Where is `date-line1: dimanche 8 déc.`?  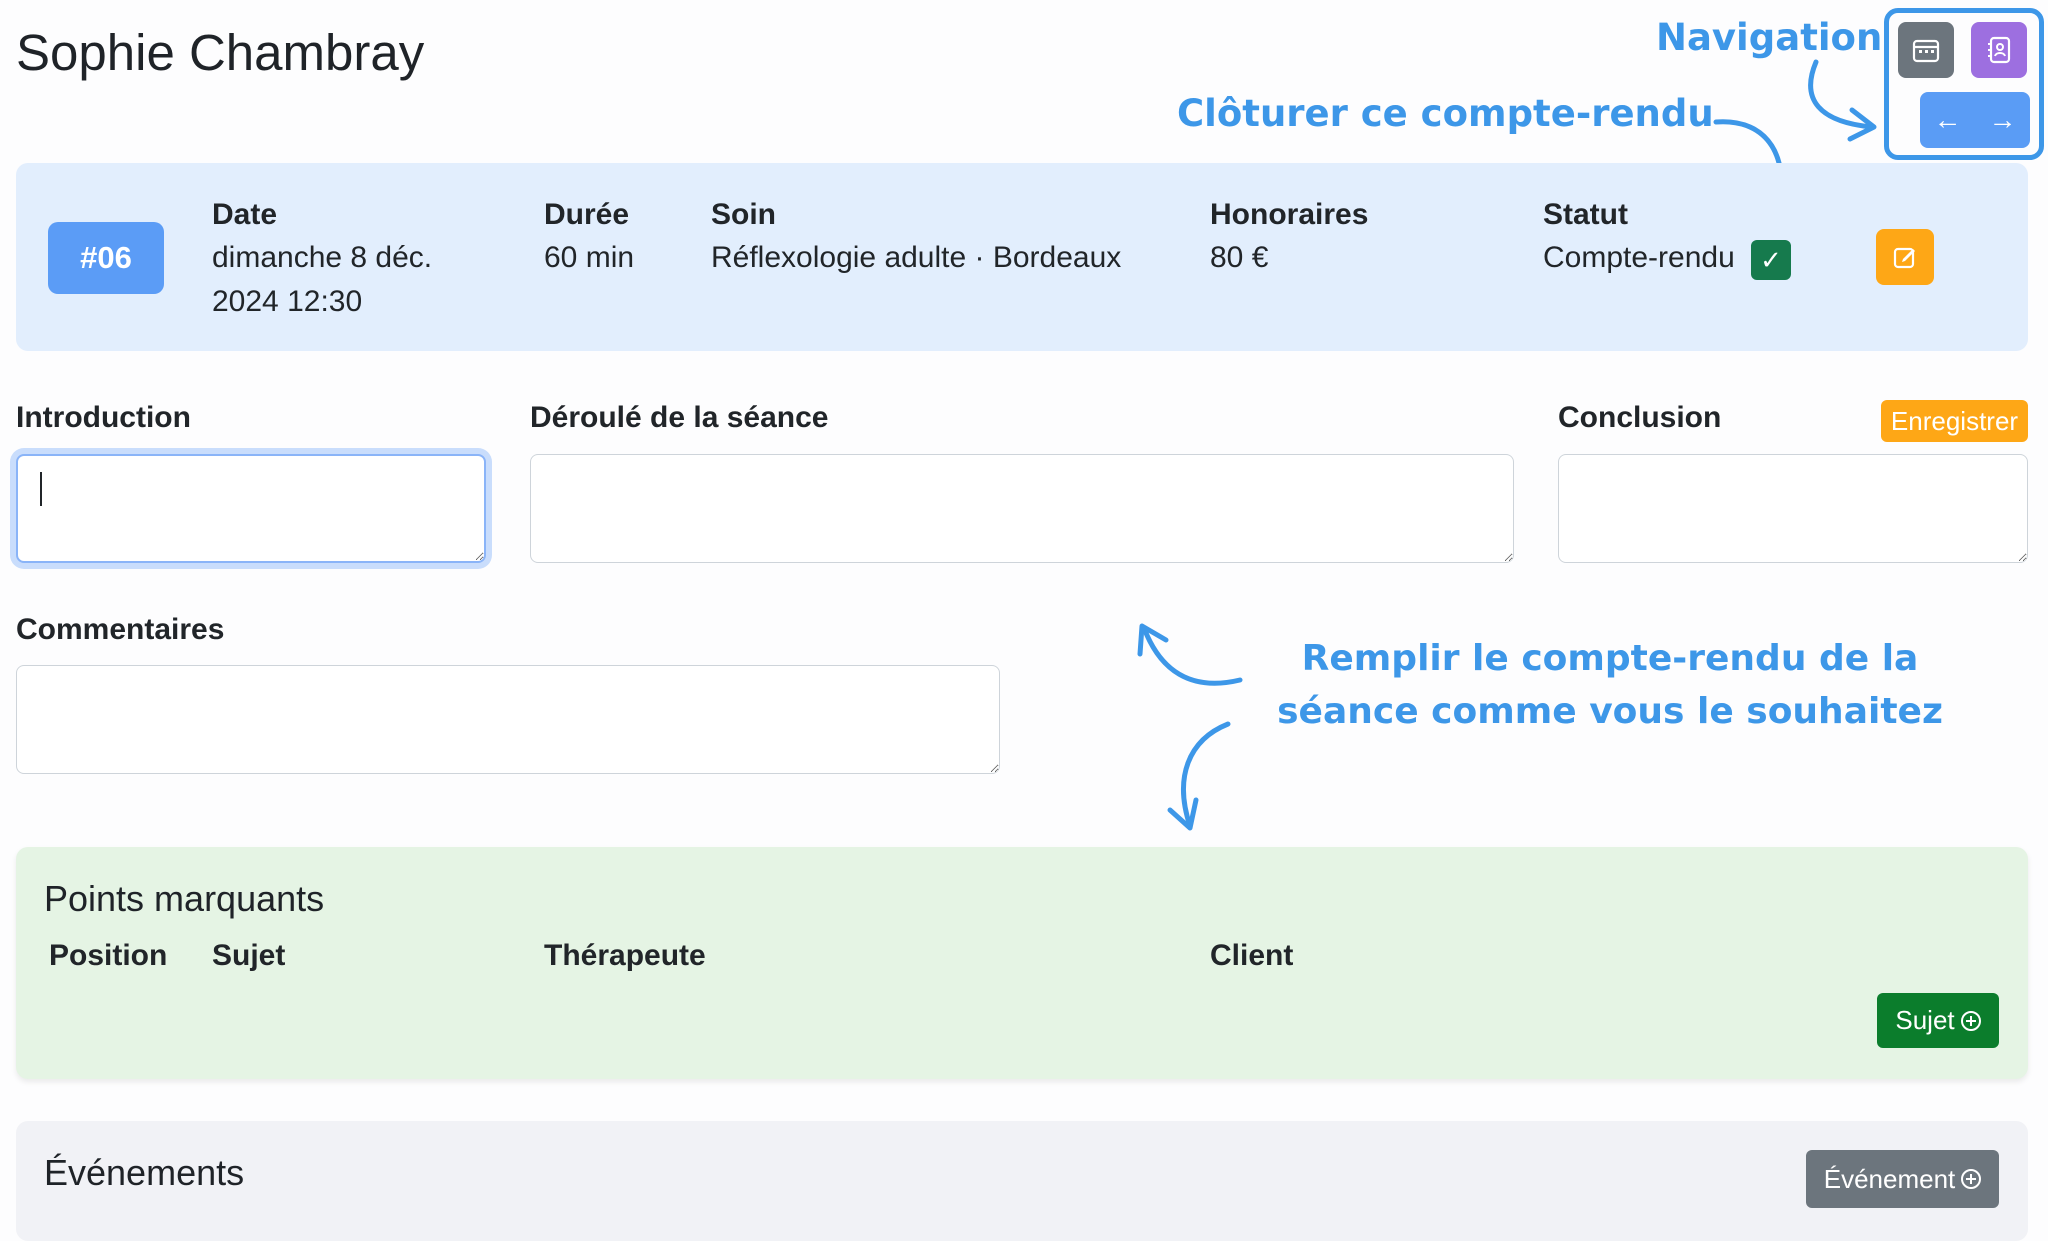
date-line1: dimanche 8 déc. is located at coordinates (322, 257).